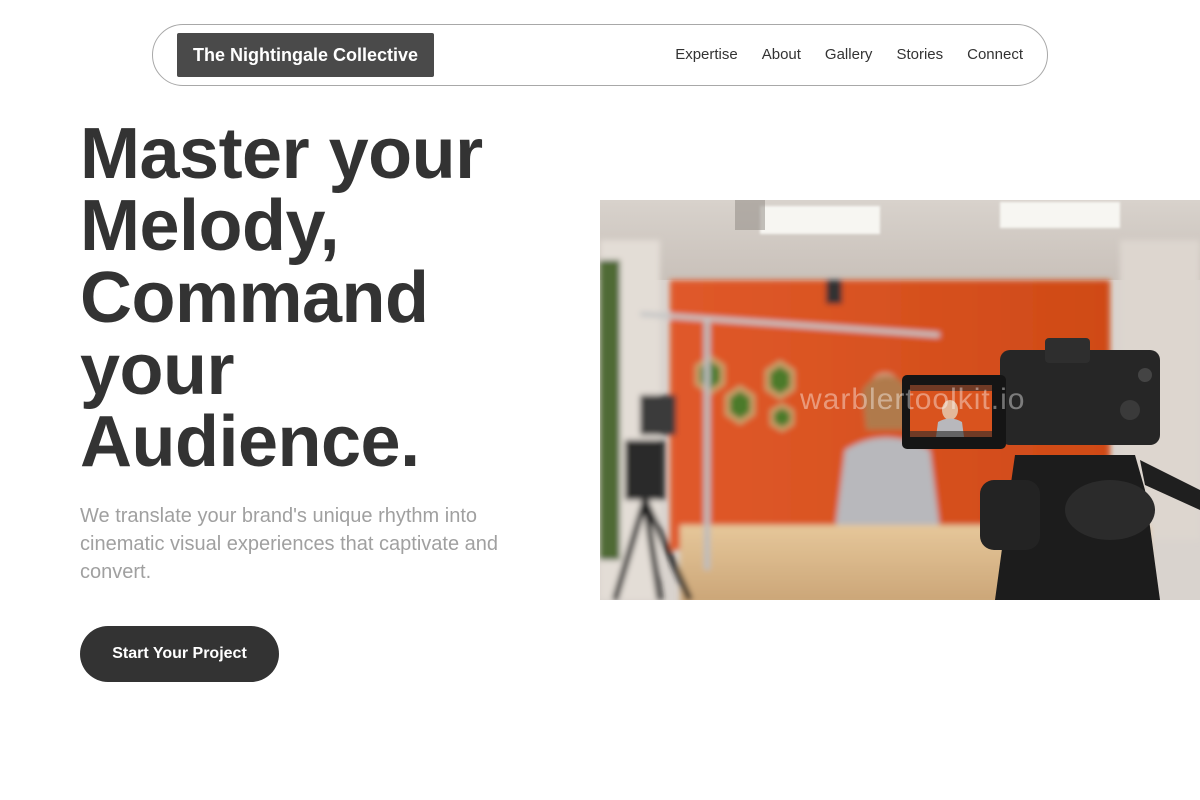 The image size is (1200, 800). I want to click on nav-link-expertise: Expertise, so click(706, 54).